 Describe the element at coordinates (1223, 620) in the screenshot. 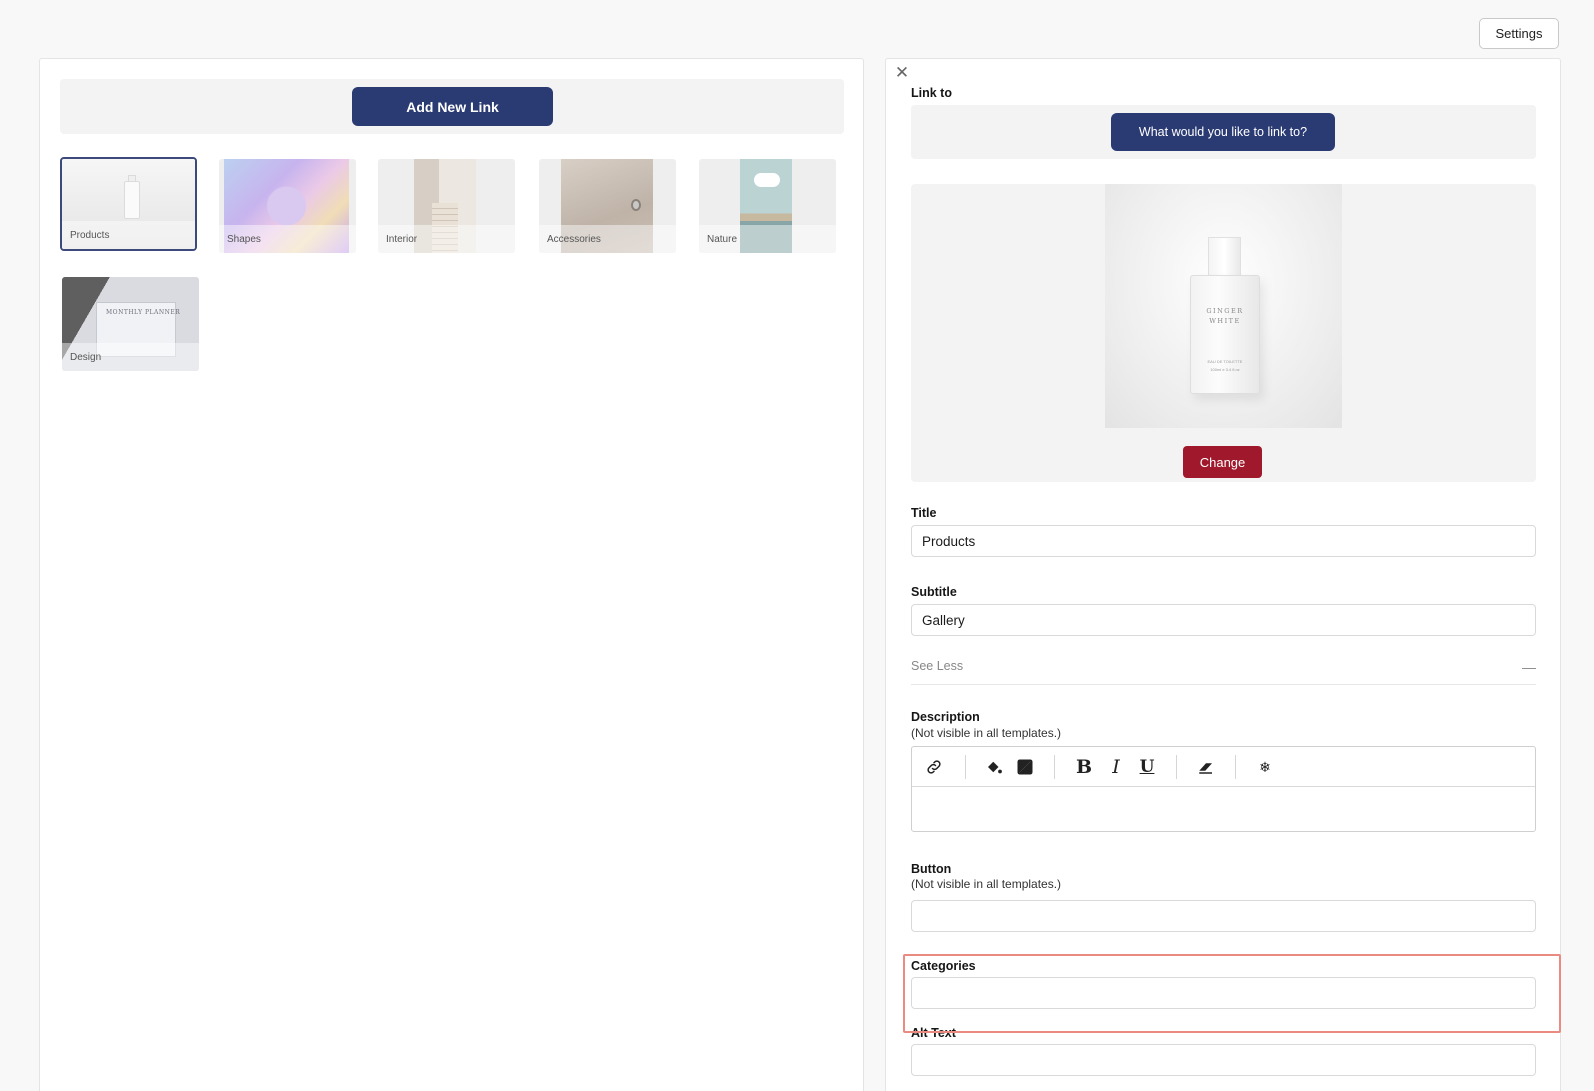

I see `subtitle-input: Gallery` at that location.